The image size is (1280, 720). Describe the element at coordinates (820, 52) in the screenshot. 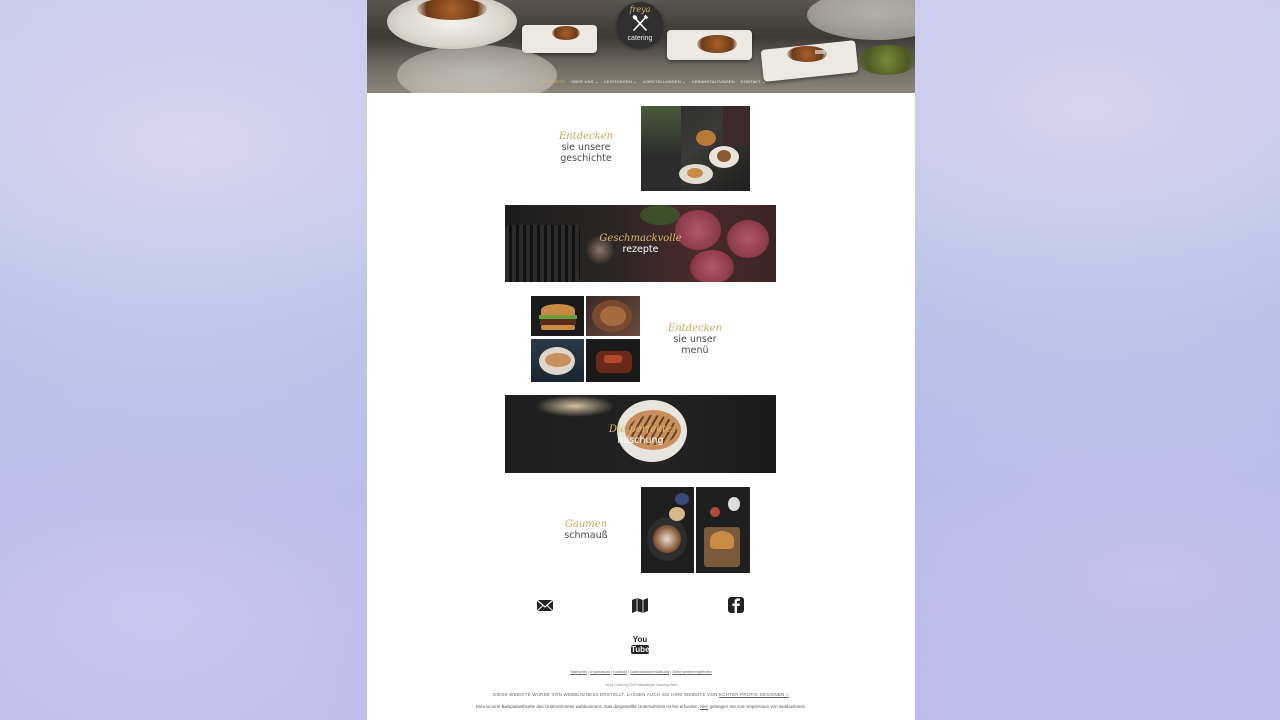

I see `language-flag` at that location.